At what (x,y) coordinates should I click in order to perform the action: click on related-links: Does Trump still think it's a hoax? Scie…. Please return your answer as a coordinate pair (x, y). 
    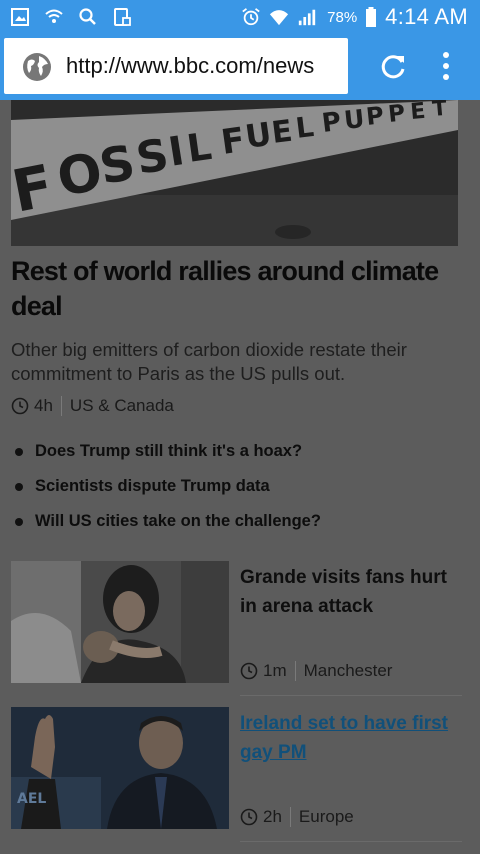
    Looking at the image, I should click on (236, 486).